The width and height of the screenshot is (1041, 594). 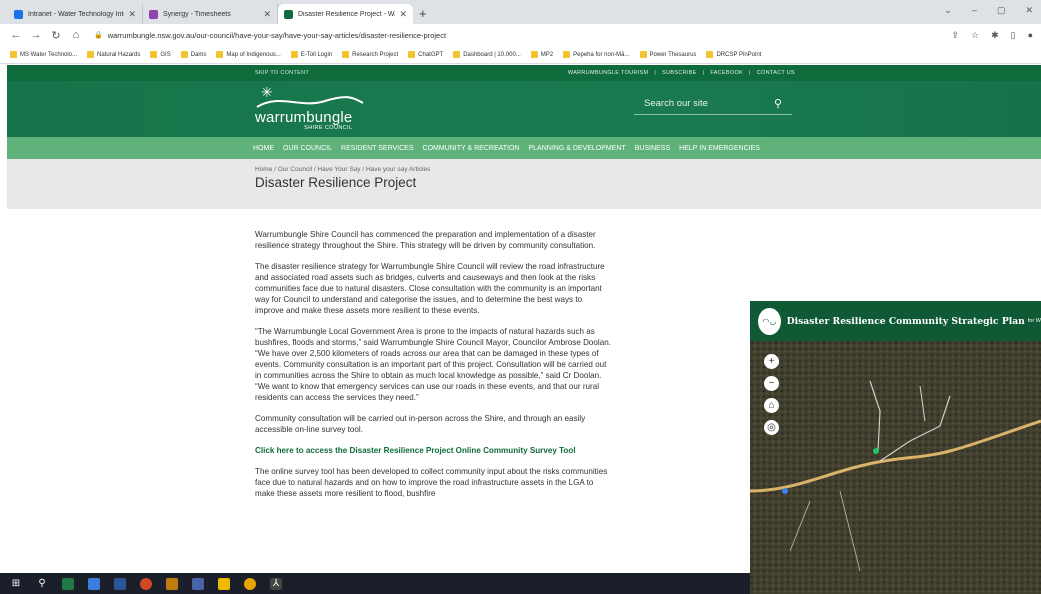 What do you see at coordinates (198, 54) in the screenshot?
I see `bookmark-label: Dams` at bounding box center [198, 54].